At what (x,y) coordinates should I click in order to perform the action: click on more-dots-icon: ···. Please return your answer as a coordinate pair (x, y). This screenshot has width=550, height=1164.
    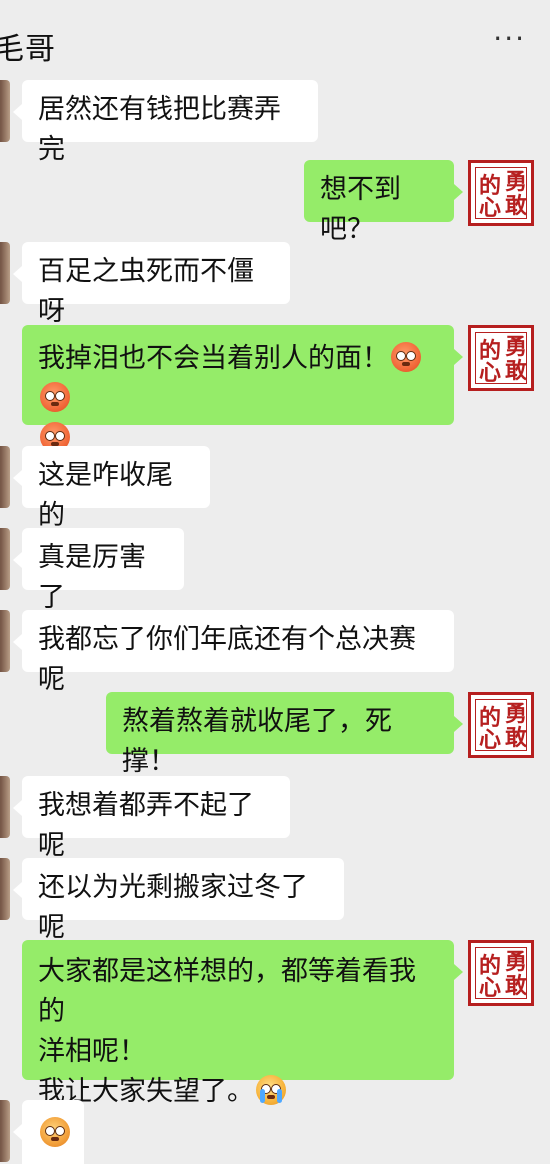
    Looking at the image, I should click on (509, 38).